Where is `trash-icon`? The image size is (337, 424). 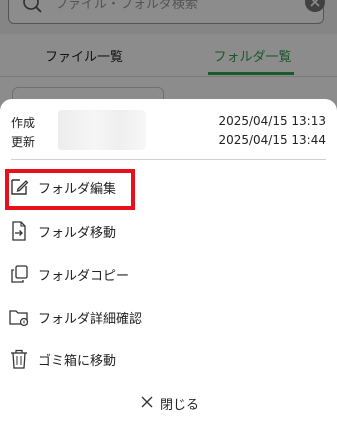 trash-icon is located at coordinates (19, 359).